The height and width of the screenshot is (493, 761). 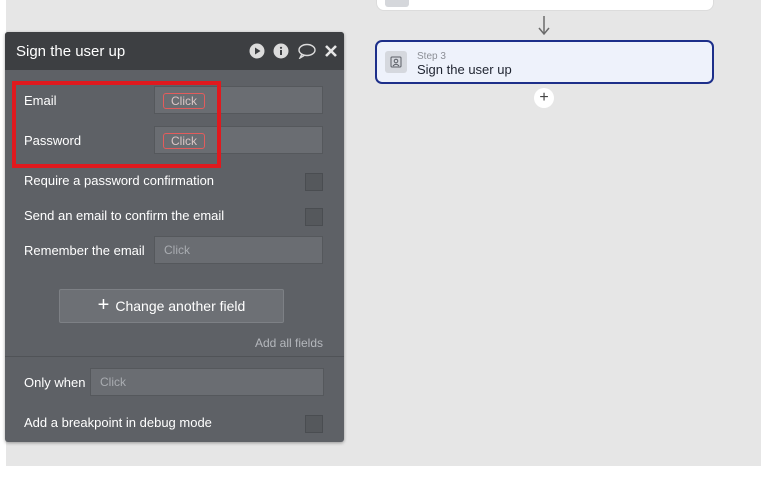 I want to click on step-title: Sign the user up, so click(x=464, y=69).